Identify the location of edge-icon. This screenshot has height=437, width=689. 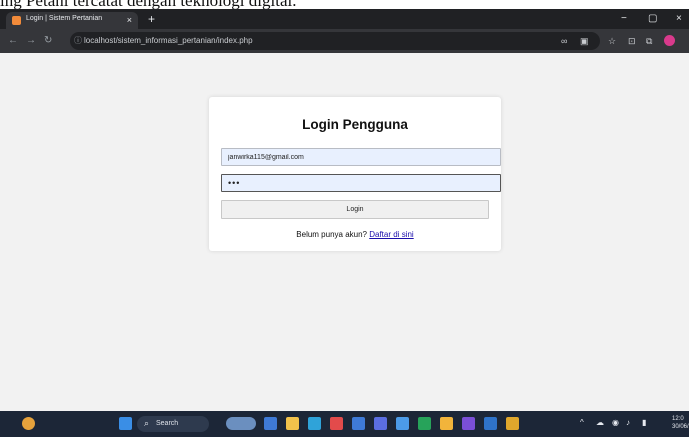
(314, 423).